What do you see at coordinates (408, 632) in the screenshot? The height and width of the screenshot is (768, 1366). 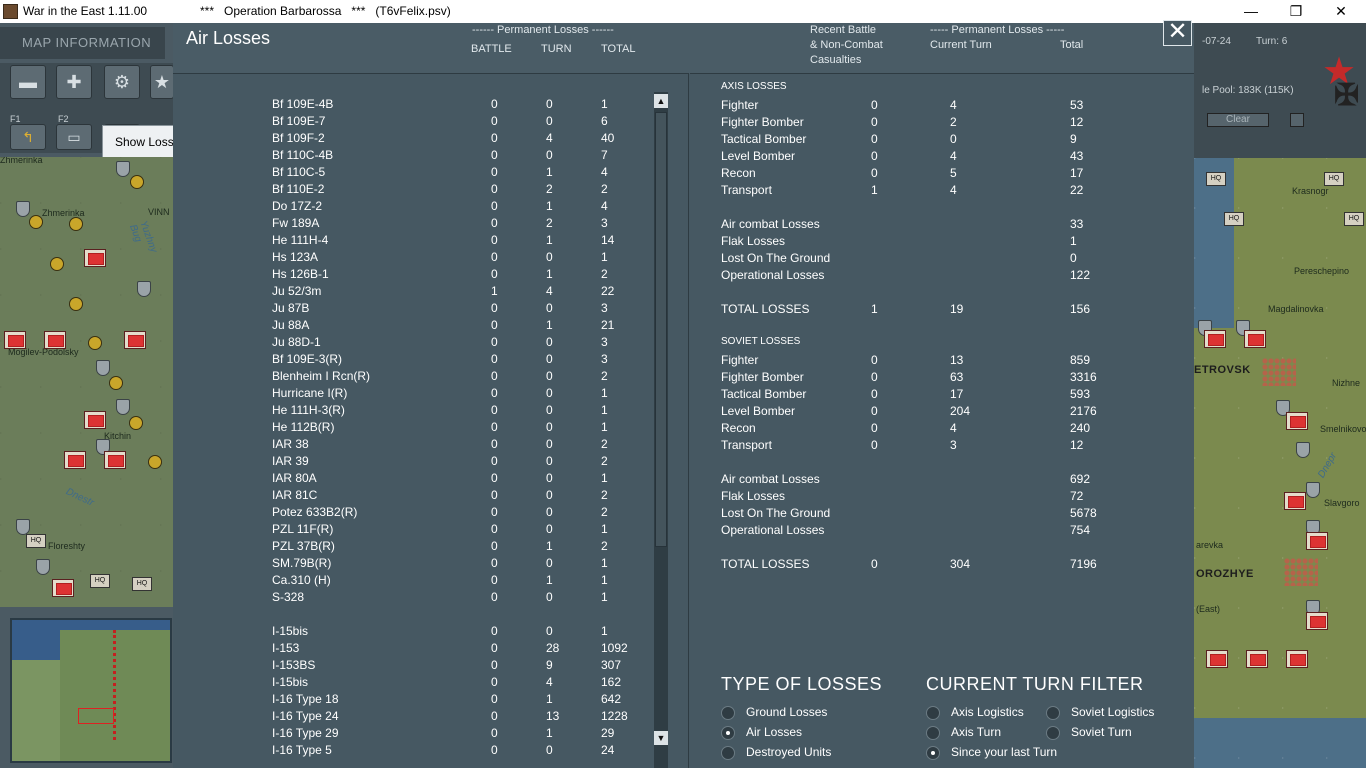 I see `aircraft-row: I-15bis 0 0 1` at bounding box center [408, 632].